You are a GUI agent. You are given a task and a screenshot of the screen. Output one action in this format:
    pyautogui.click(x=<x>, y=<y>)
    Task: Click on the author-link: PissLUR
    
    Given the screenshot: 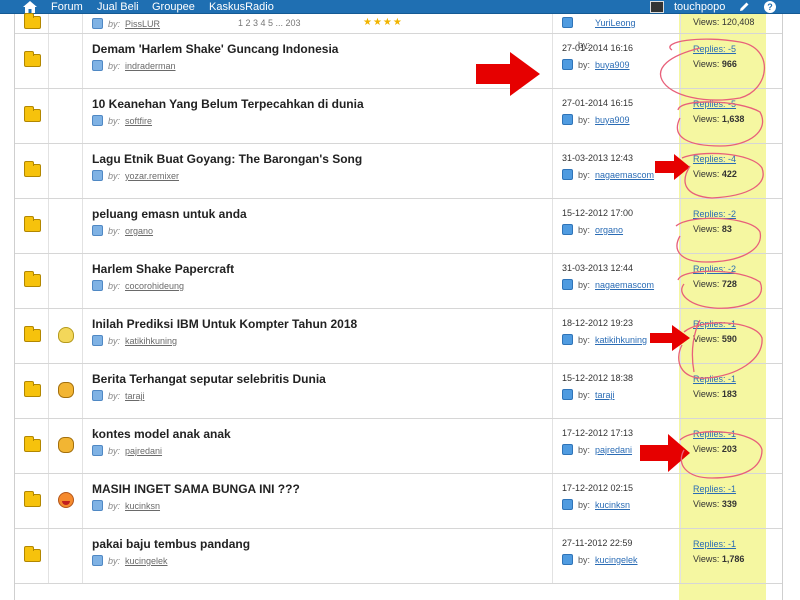 What is the action you would take?
    pyautogui.click(x=142, y=24)
    